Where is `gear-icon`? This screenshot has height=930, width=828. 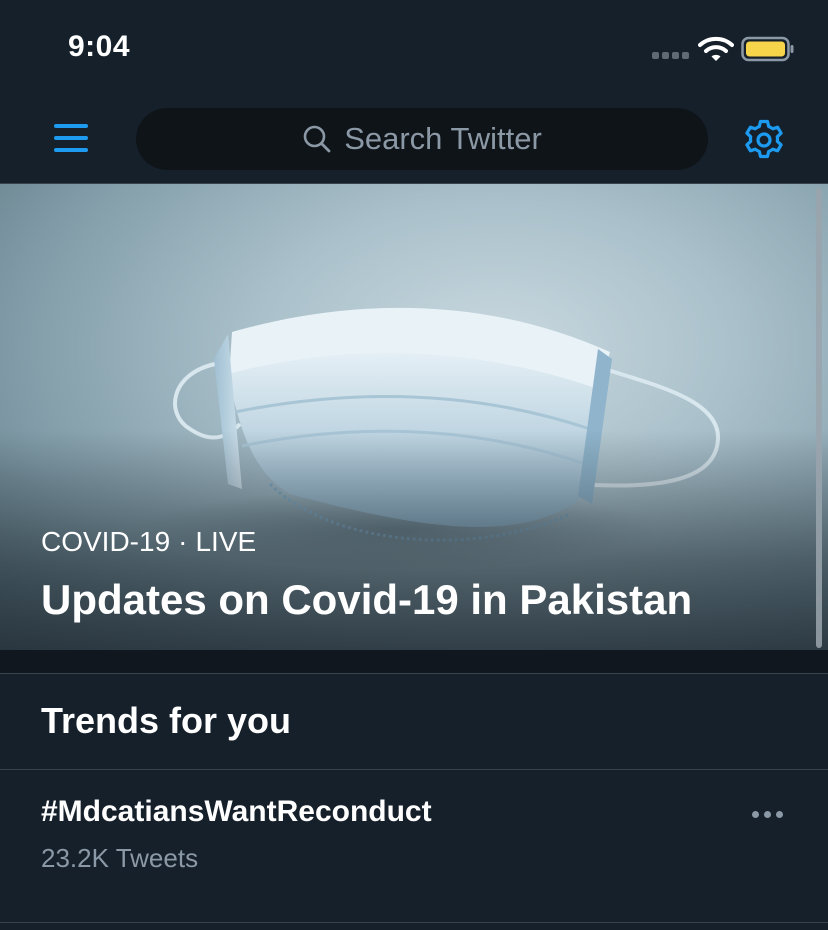 gear-icon is located at coordinates (764, 140).